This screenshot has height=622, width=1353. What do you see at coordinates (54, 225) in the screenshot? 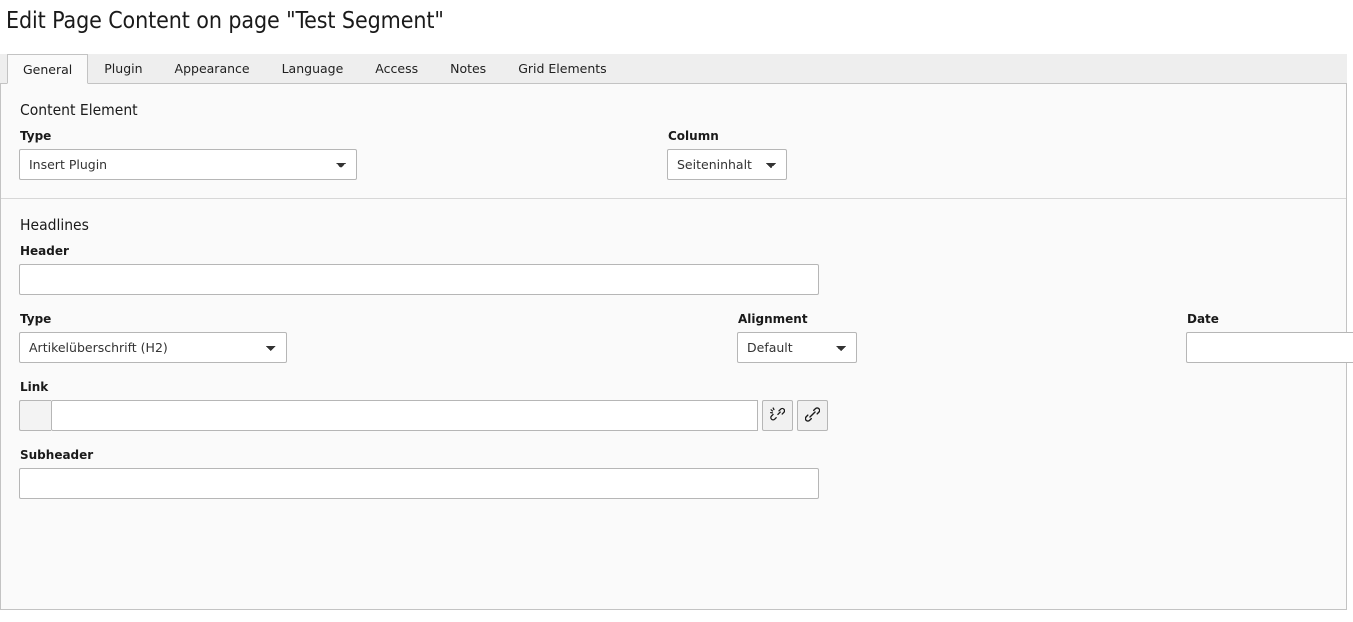
I see `section-title-headlines: Headlines` at bounding box center [54, 225].